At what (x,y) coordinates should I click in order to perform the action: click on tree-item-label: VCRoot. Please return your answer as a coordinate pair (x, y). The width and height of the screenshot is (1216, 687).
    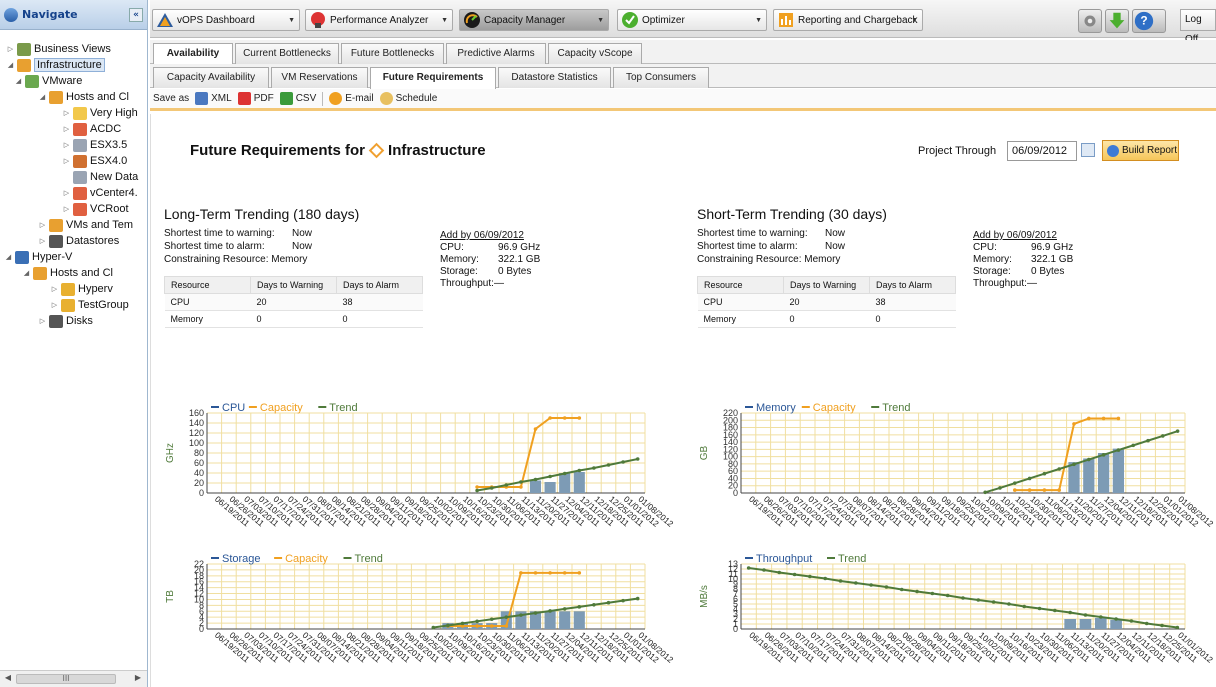
    Looking at the image, I should click on (109, 209).